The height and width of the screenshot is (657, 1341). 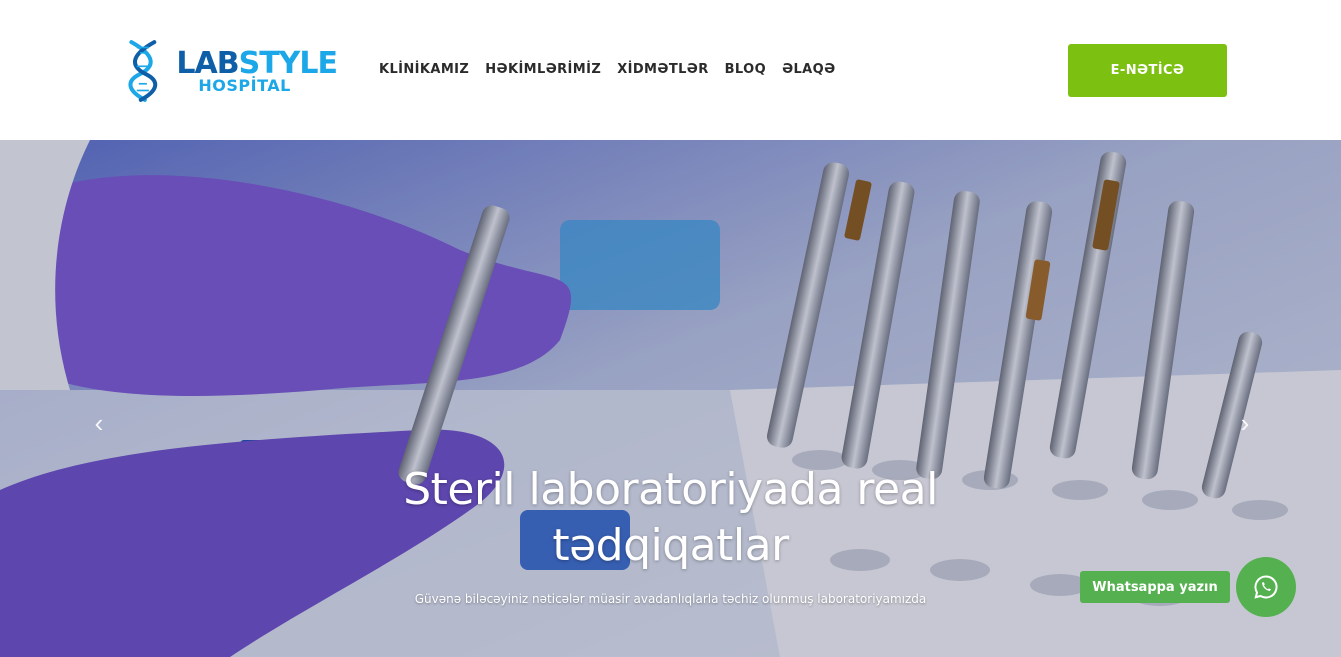 I want to click on whatsapp-icon, so click(x=1266, y=587).